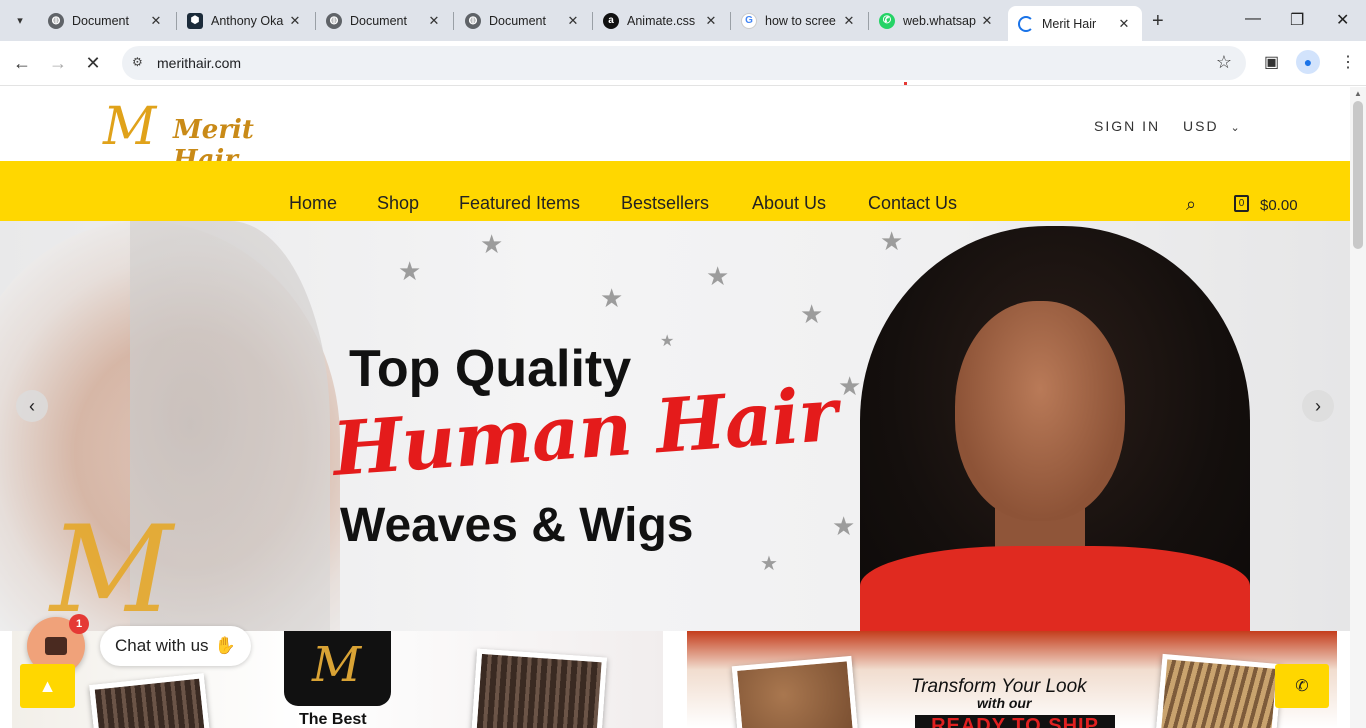 The height and width of the screenshot is (728, 1366). I want to click on sign-in-link: SIGN IN, so click(1127, 126).